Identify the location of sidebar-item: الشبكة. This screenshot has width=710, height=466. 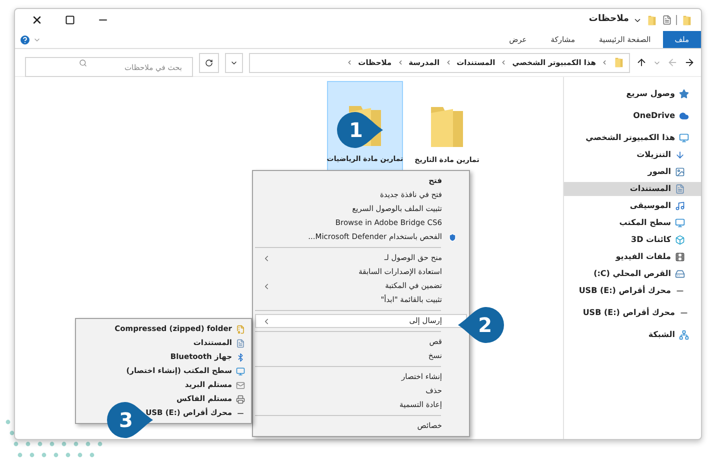
(632, 335).